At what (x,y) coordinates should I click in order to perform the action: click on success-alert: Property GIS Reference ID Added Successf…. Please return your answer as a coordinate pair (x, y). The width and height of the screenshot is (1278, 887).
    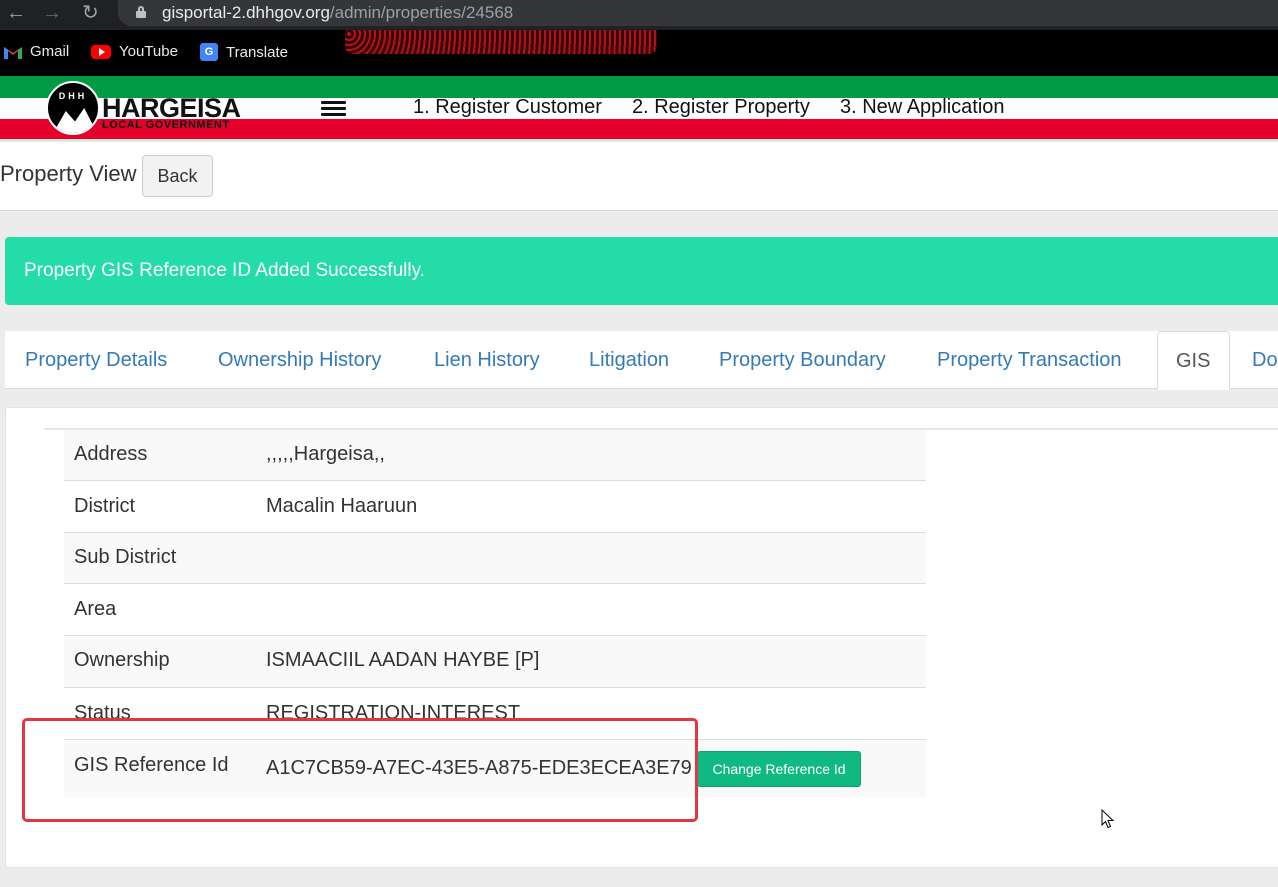
    Looking at the image, I should click on (641, 271).